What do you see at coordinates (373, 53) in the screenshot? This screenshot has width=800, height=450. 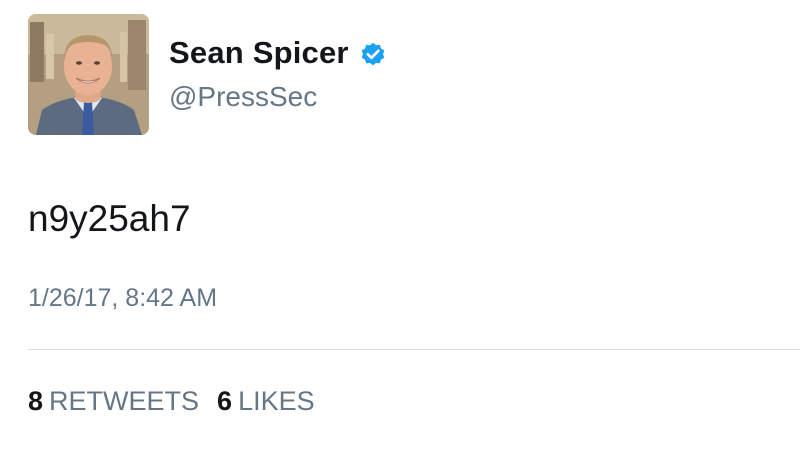 I see `verified-badge-icon` at bounding box center [373, 53].